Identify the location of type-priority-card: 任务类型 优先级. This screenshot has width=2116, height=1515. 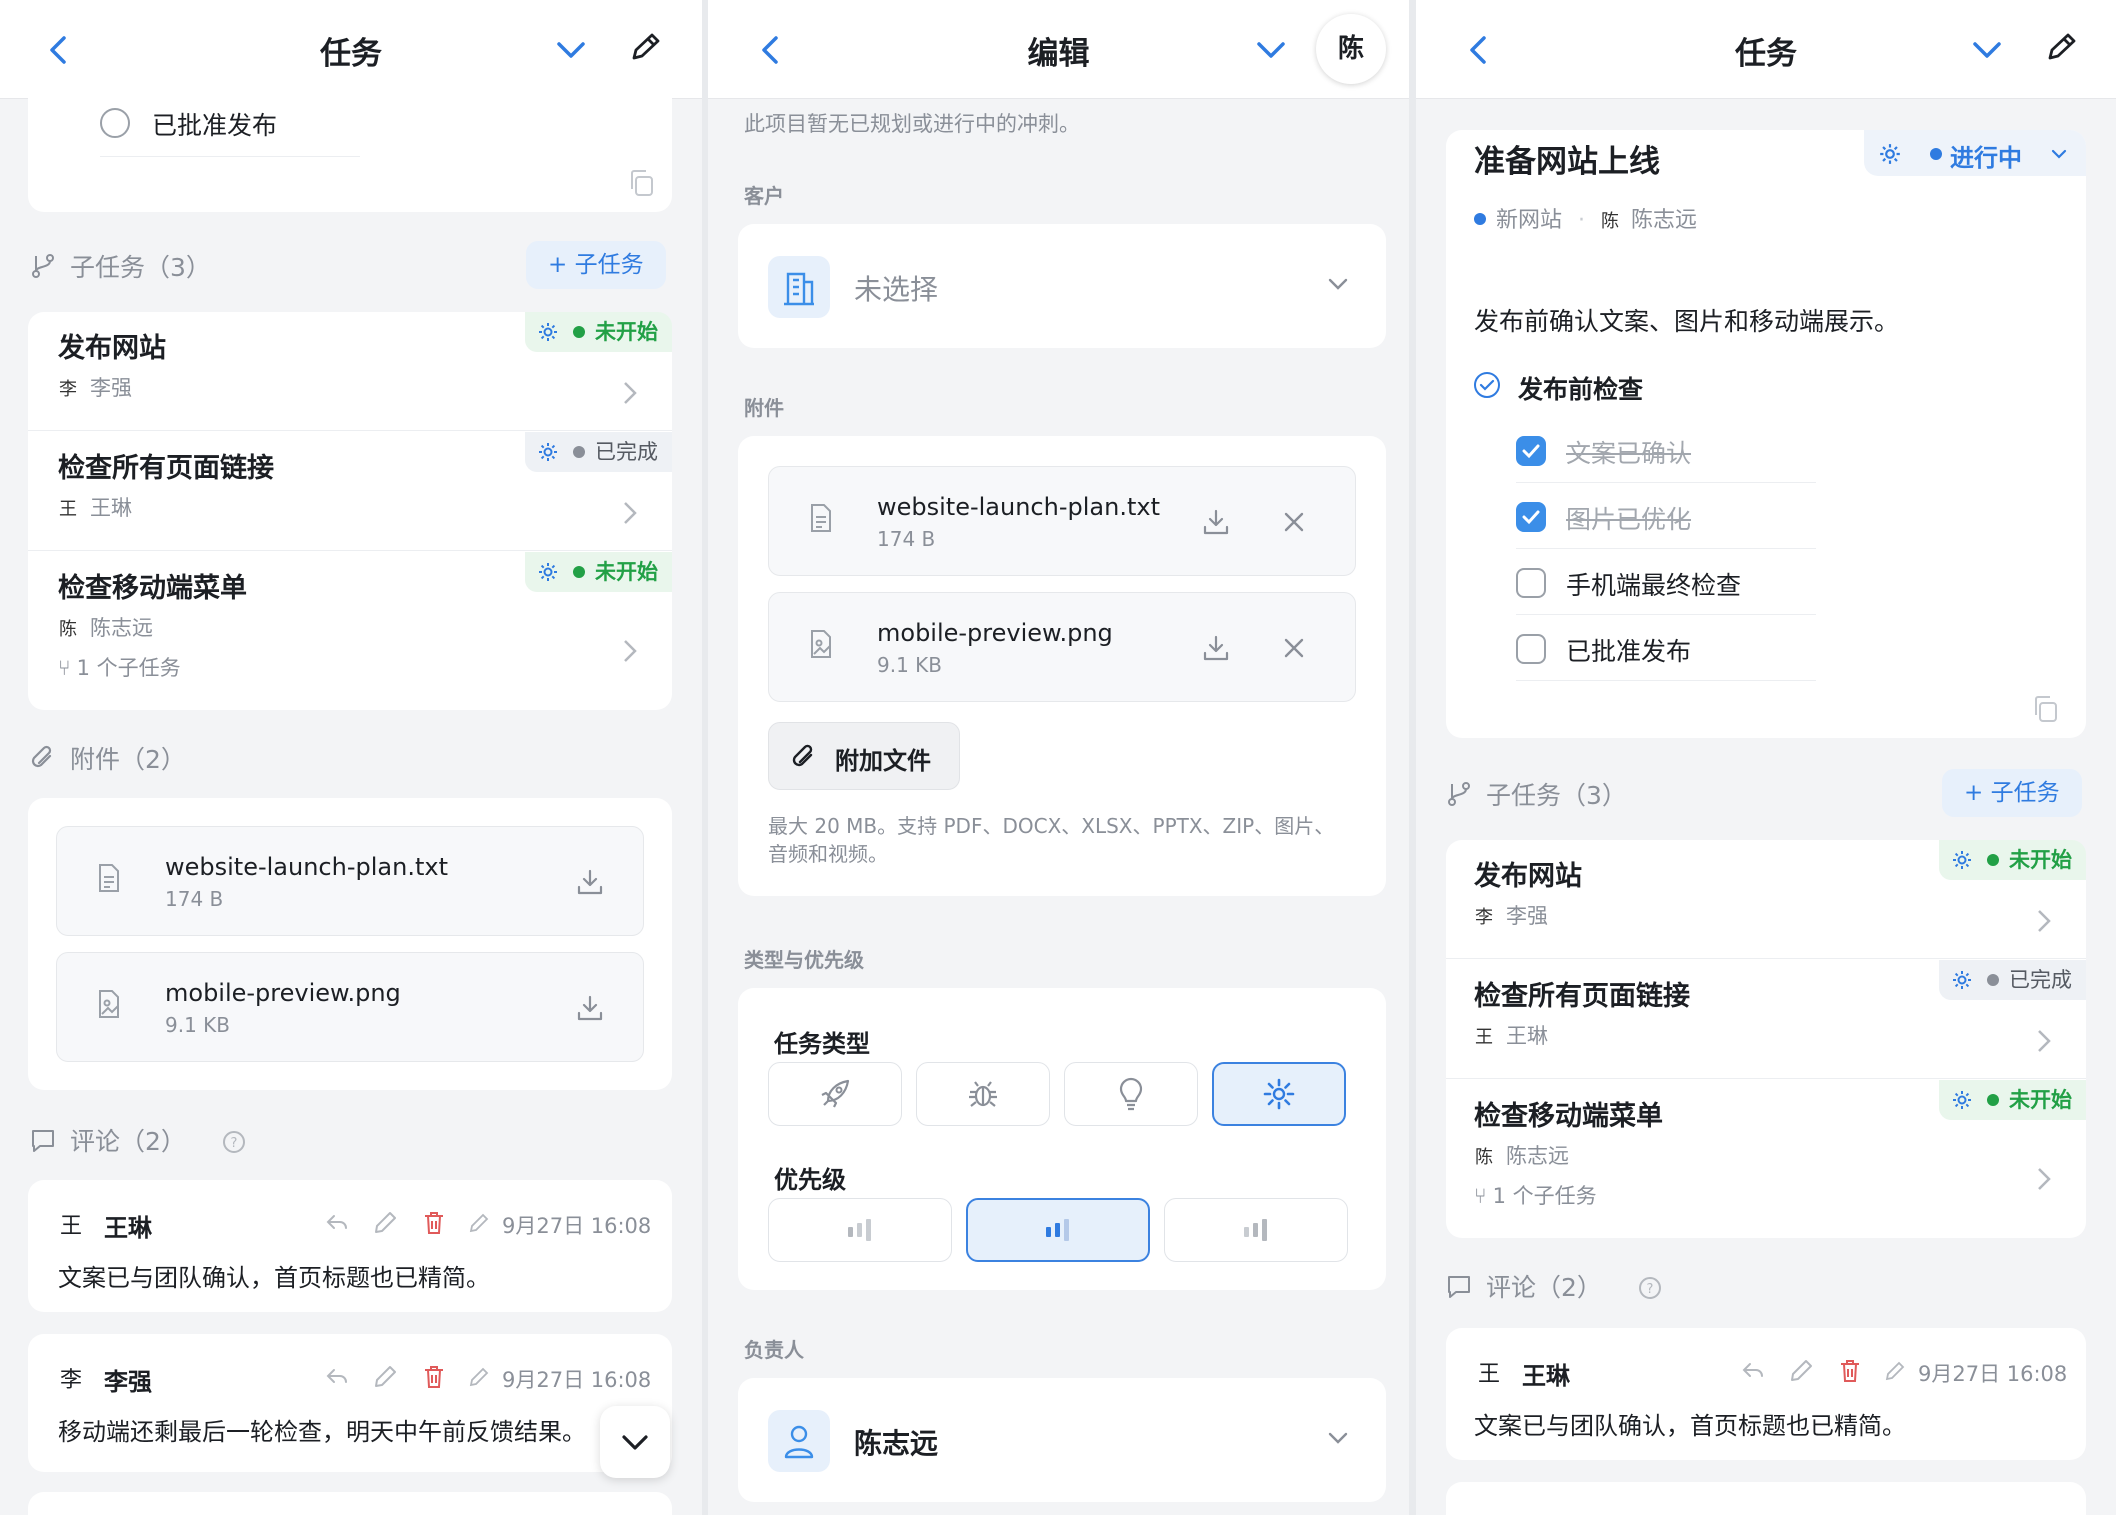
(1062, 1139).